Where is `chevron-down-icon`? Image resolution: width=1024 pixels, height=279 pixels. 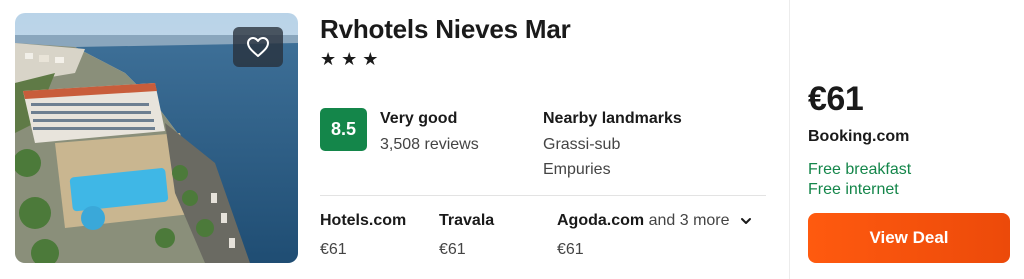 chevron-down-icon is located at coordinates (745, 220).